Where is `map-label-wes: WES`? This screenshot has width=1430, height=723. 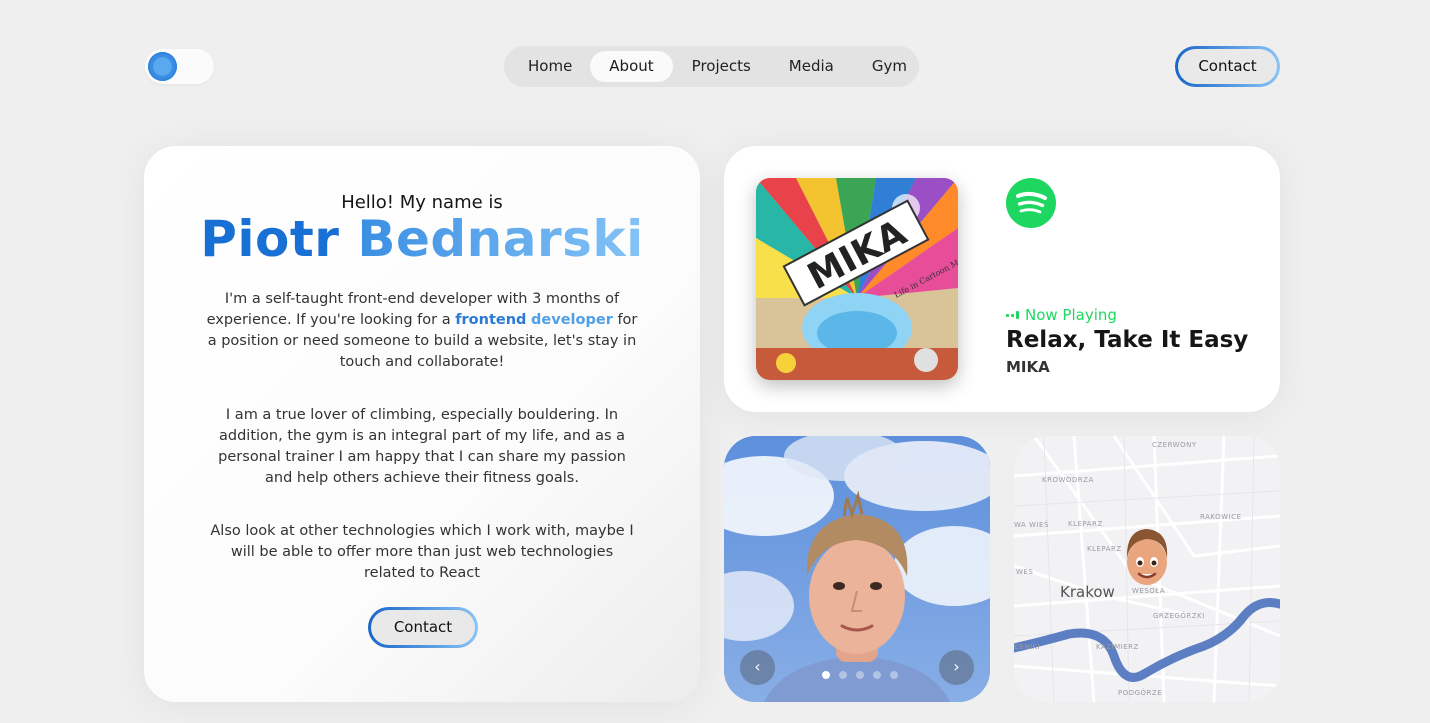
map-label-wes: WES is located at coordinates (1025, 572).